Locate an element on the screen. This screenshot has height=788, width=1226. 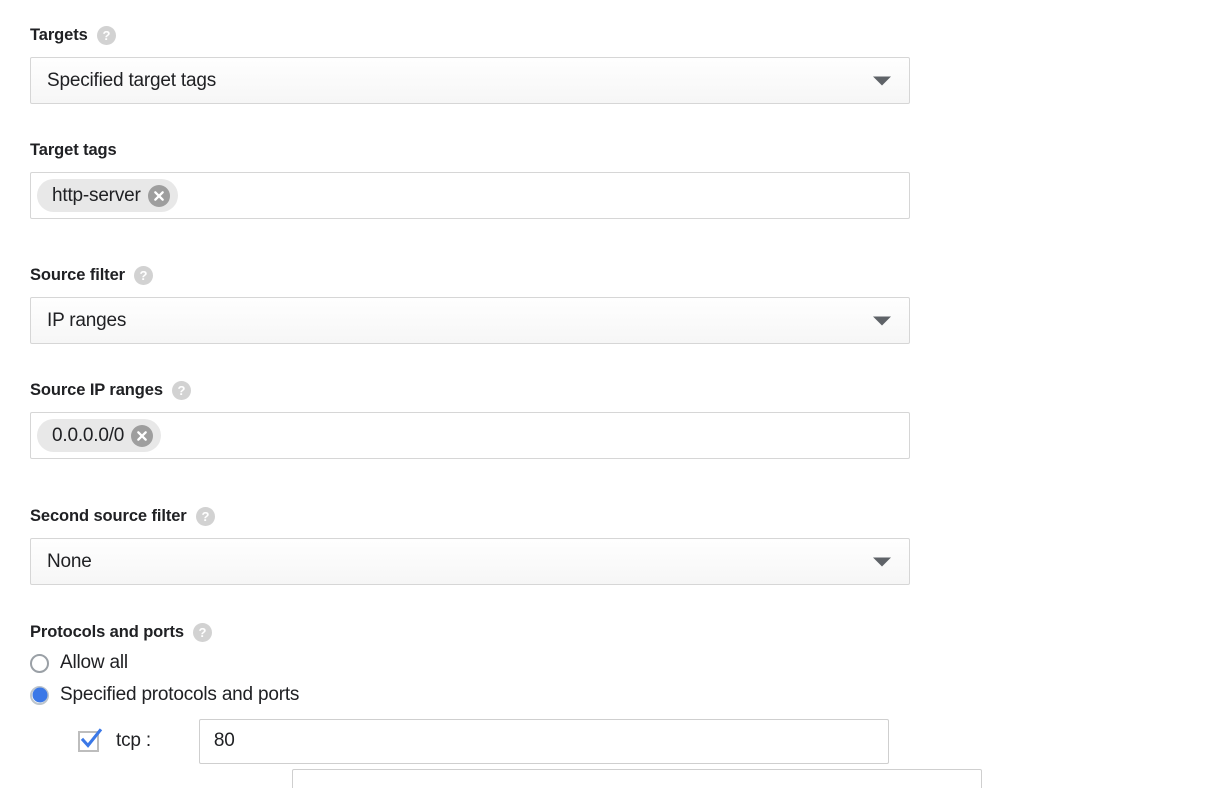
target-tags-field-group: Target tags http-server is located at coordinates (470, 179).